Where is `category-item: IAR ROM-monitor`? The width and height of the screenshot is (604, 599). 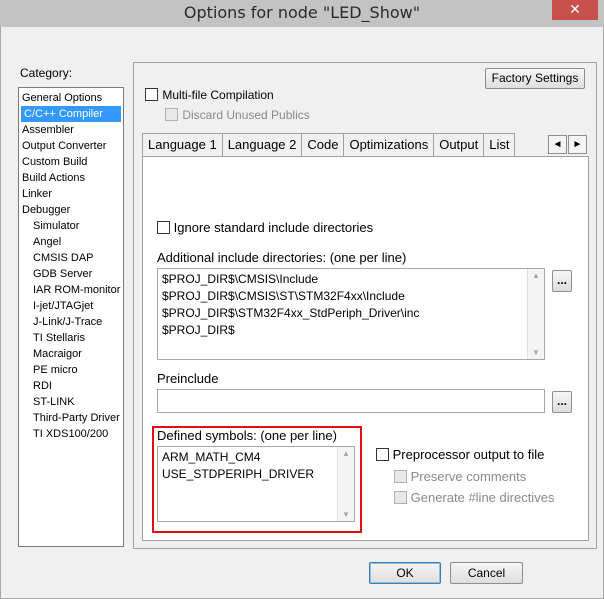 category-item: IAR ROM-monitor is located at coordinates (71, 290).